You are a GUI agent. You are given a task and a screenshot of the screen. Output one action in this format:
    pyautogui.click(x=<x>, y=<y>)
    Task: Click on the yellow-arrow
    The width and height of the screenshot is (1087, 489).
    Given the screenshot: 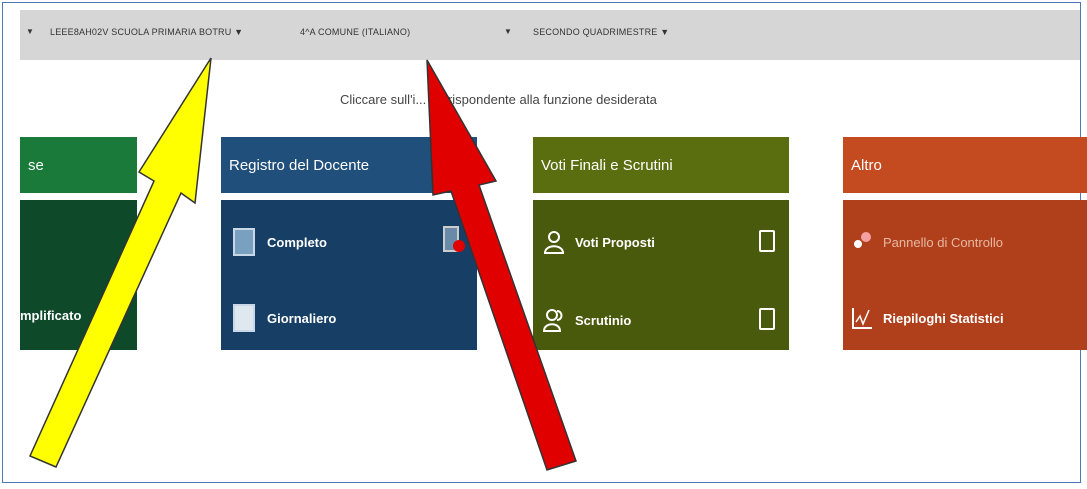 What is the action you would take?
    pyautogui.click(x=120, y=262)
    